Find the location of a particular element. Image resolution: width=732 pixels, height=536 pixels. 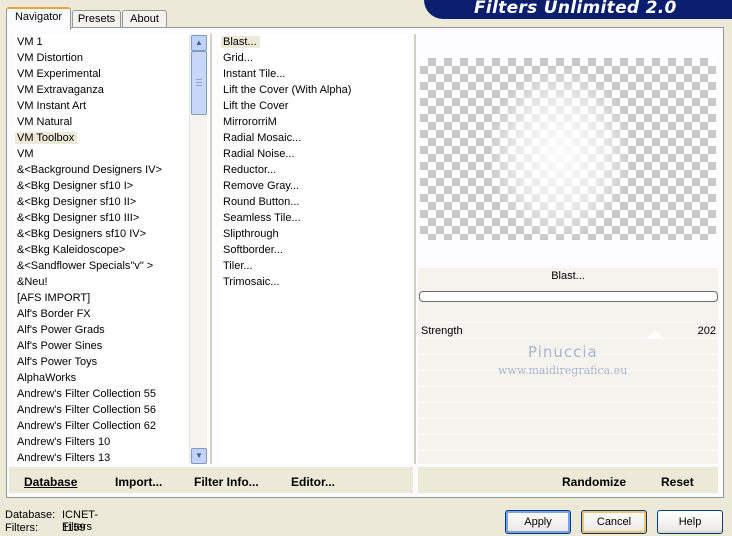

category-item-label: Andrew's Filter Collection 55 is located at coordinates (87, 394).